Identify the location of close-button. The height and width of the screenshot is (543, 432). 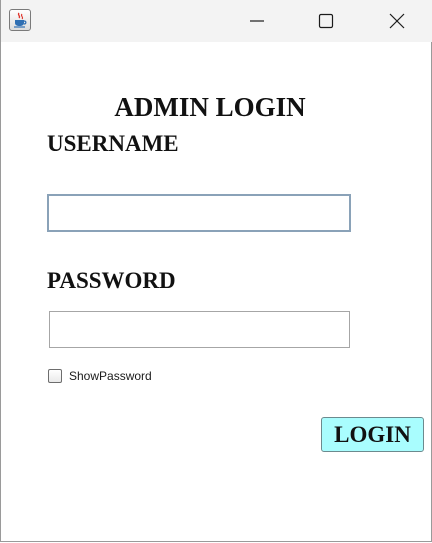
(397, 21).